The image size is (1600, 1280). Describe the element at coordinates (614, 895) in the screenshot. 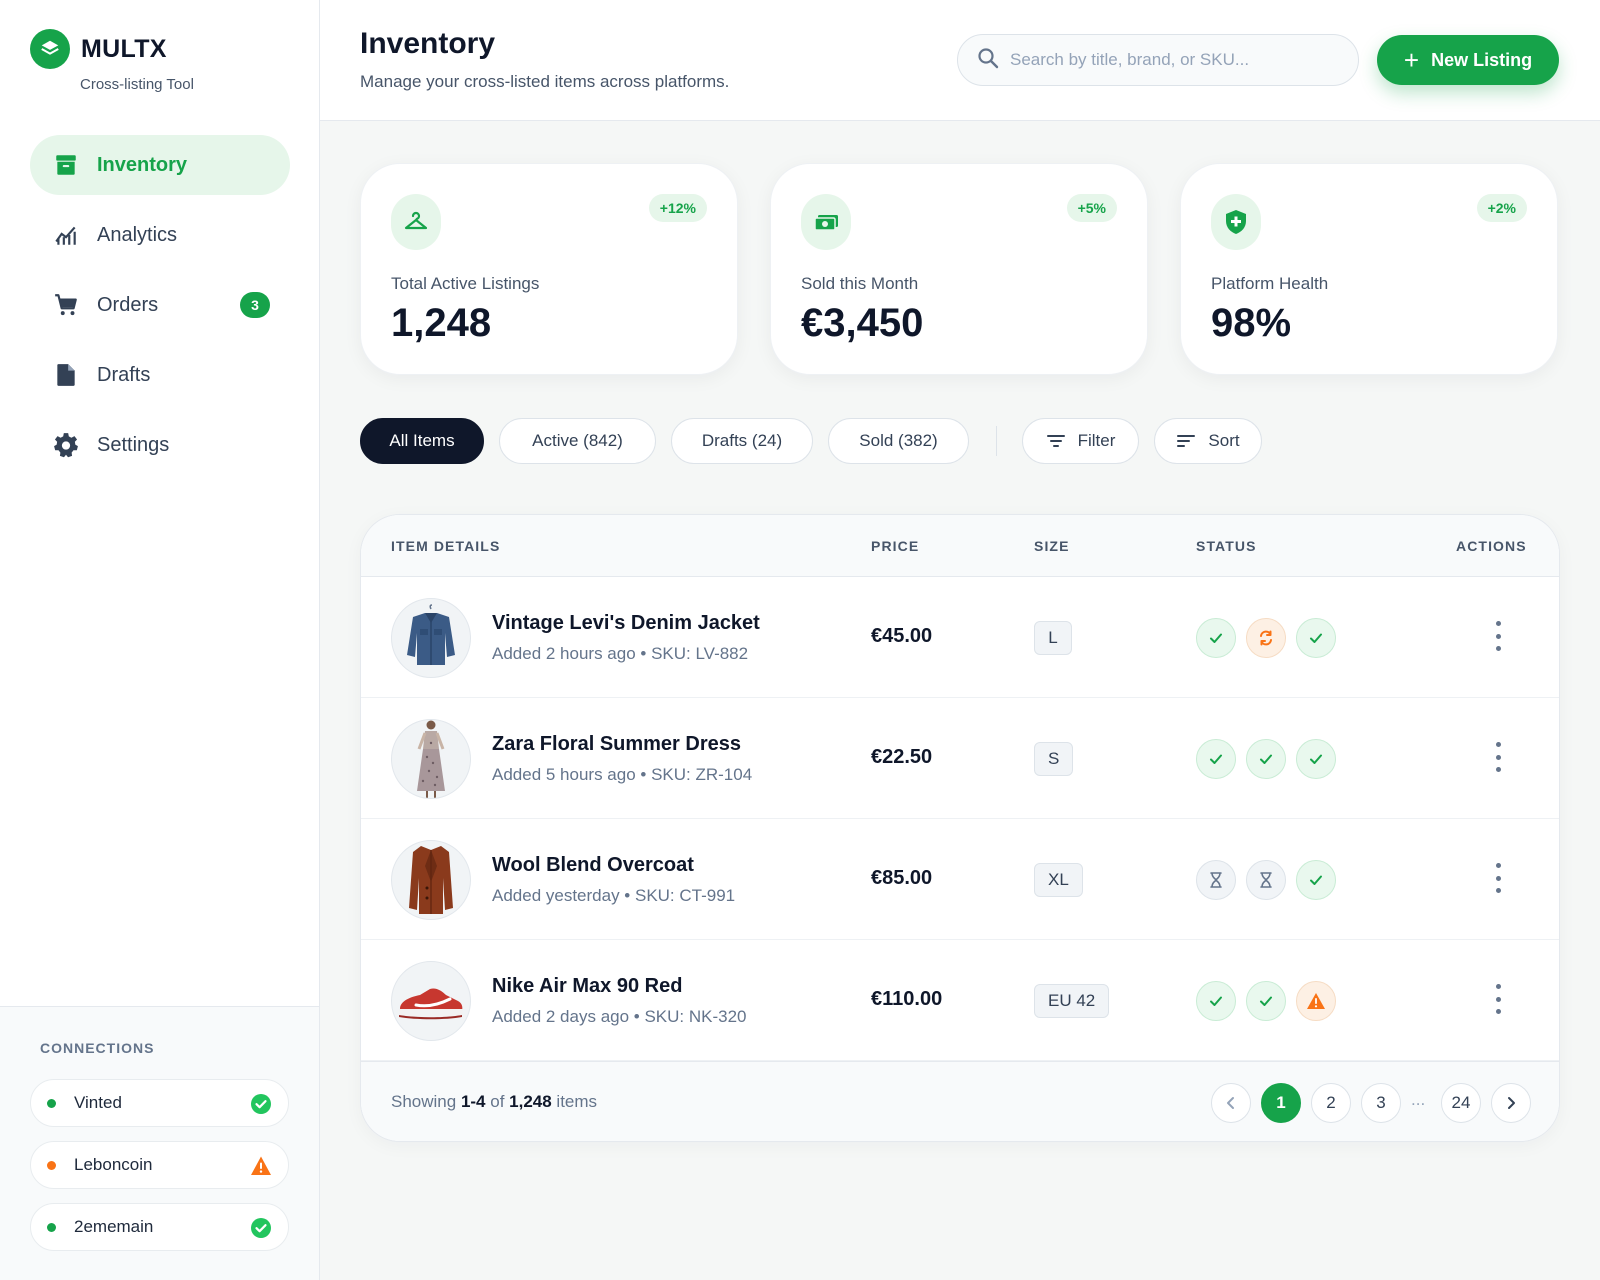

I see `item-meta: Added yesterday • SKU: CT-991` at that location.